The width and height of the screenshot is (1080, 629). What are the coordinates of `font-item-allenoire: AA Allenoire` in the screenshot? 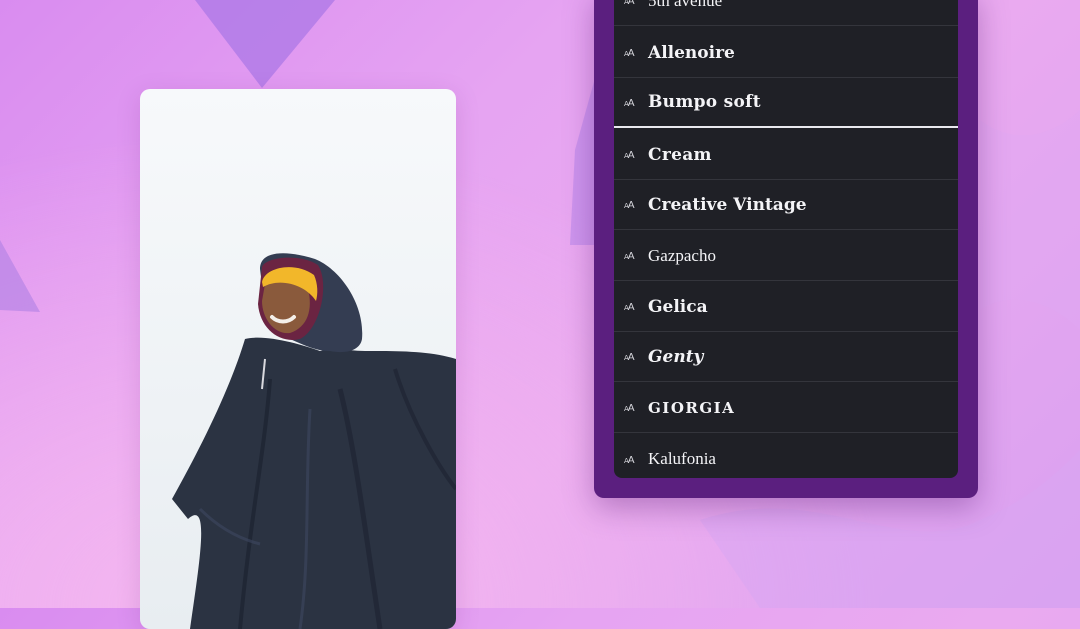 It's located at (786, 53).